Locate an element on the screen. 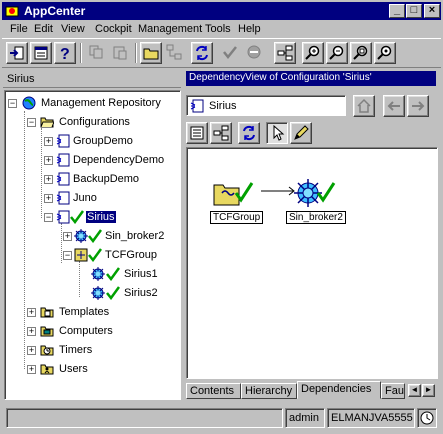  properties-button is located at coordinates (41, 53).